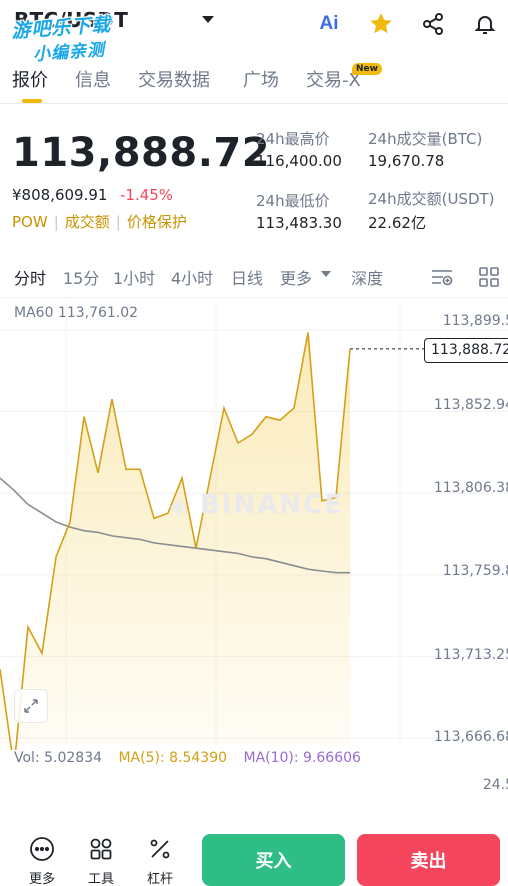 The width and height of the screenshot is (508, 886). I want to click on tag-price-protection: 价格保护, so click(157, 222).